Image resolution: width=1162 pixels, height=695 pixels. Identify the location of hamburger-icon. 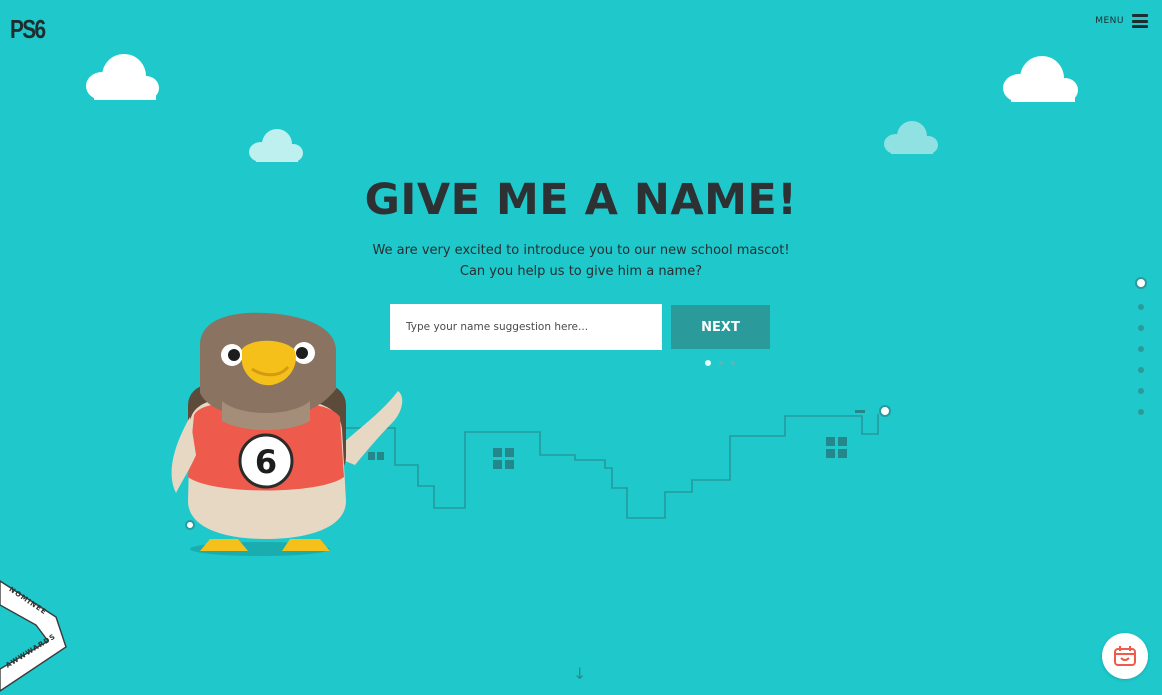
(1140, 21).